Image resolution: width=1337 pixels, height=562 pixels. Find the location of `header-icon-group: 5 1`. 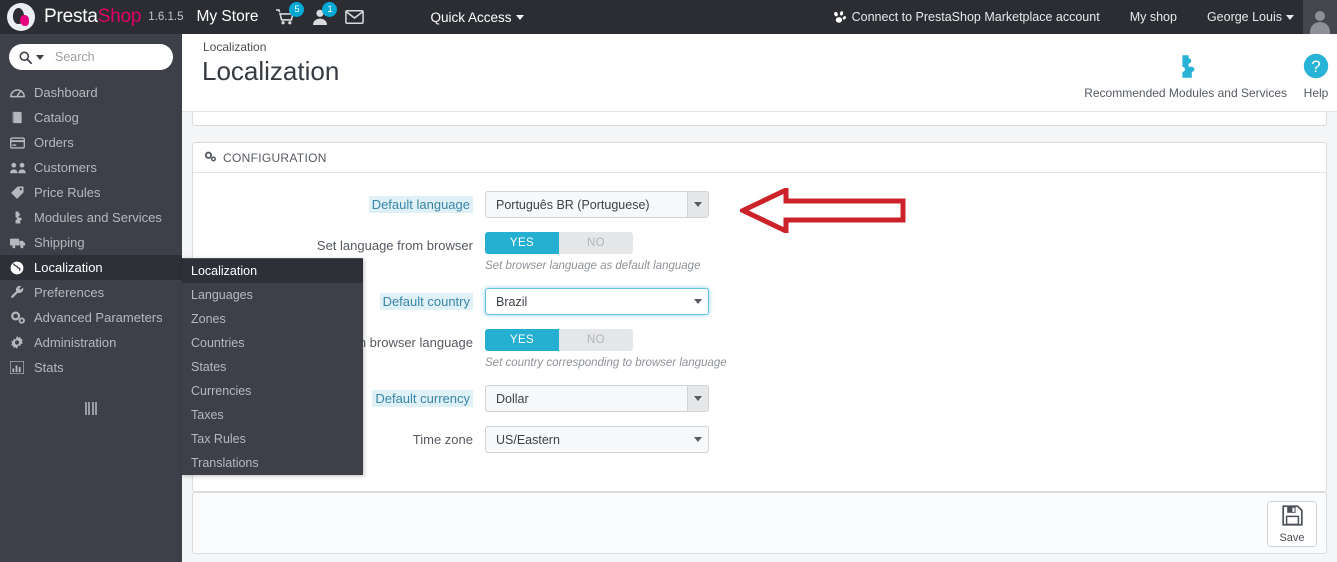

header-icon-group: 5 1 is located at coordinates (320, 13).